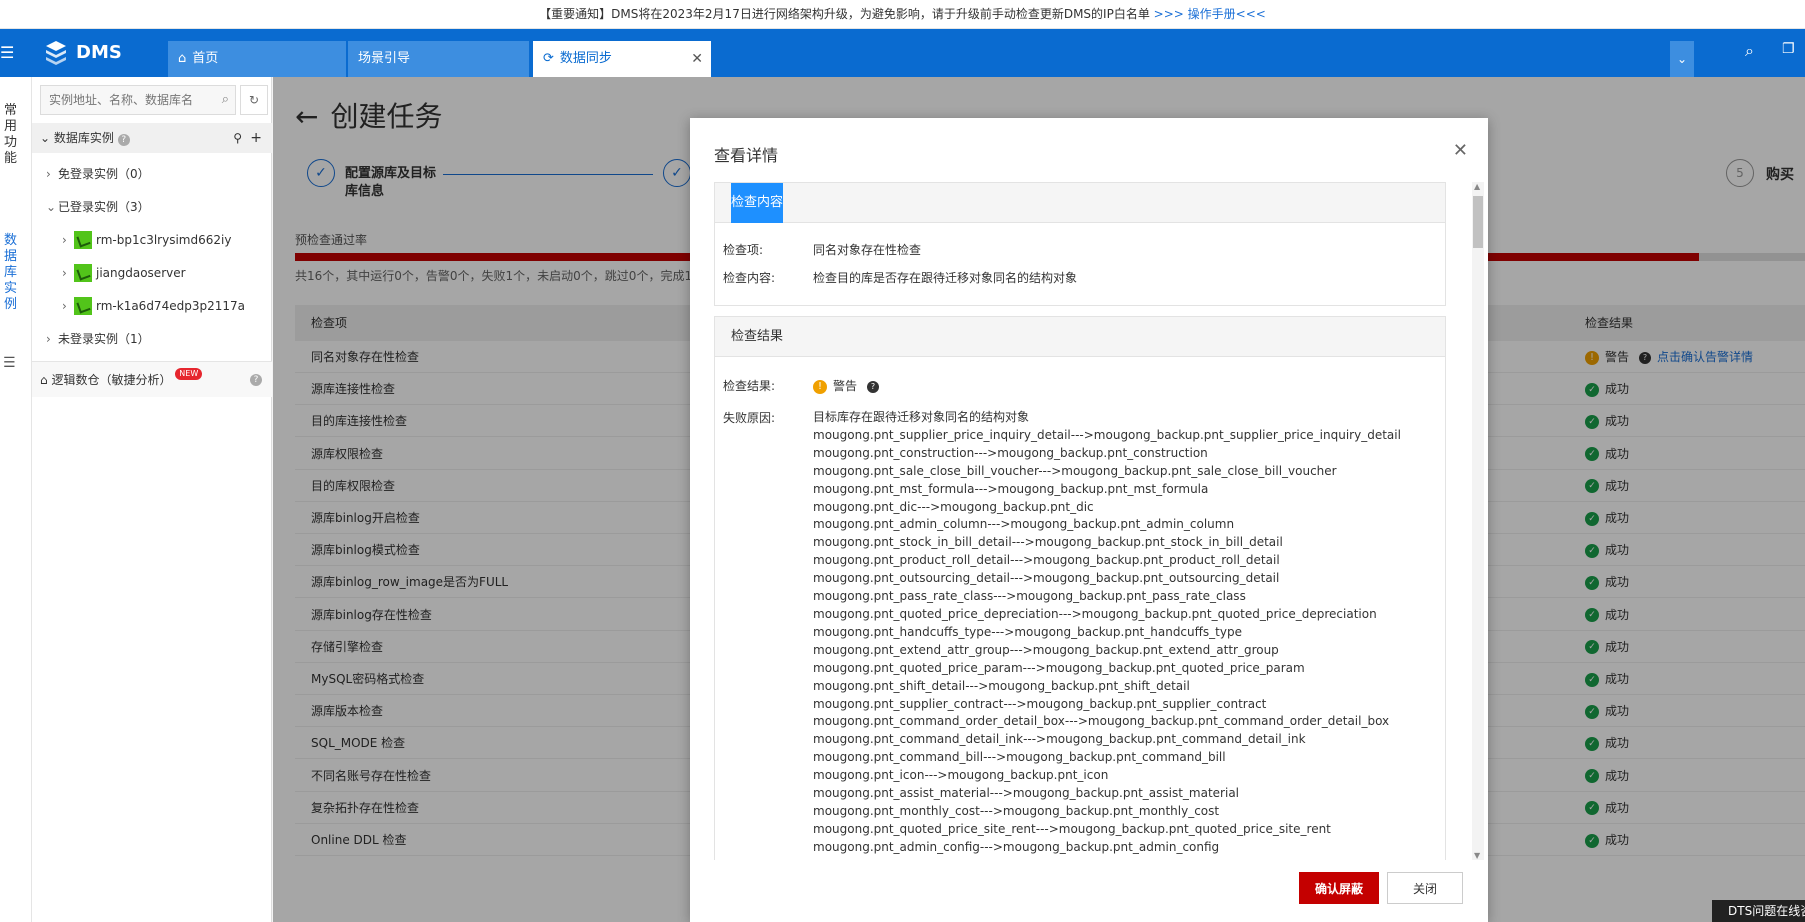 The image size is (1805, 922). I want to click on tab-data-sync: ⟳ 数据同步 ✕, so click(622, 59).